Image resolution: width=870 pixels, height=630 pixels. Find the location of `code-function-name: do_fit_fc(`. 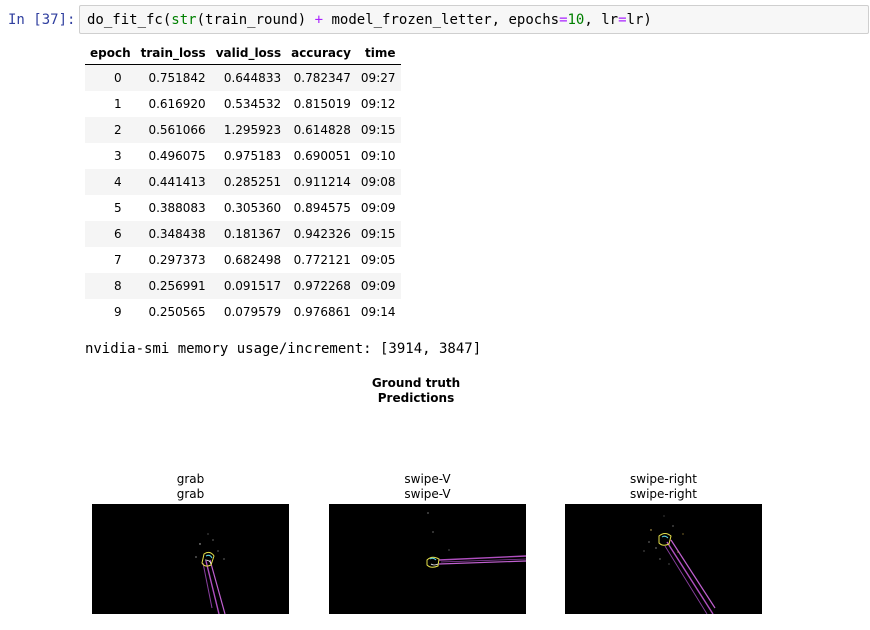

code-function-name: do_fit_fc( is located at coordinates (129, 20).